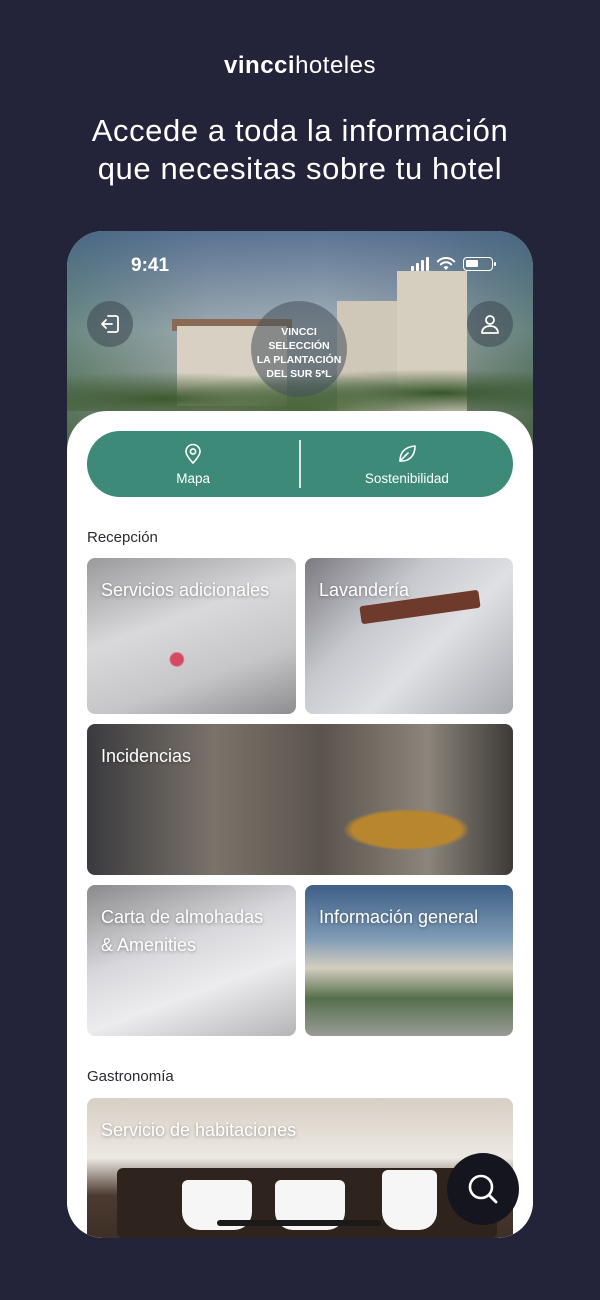 The width and height of the screenshot is (600, 1300). I want to click on card-lavanderia: Lavandería, so click(409, 636).